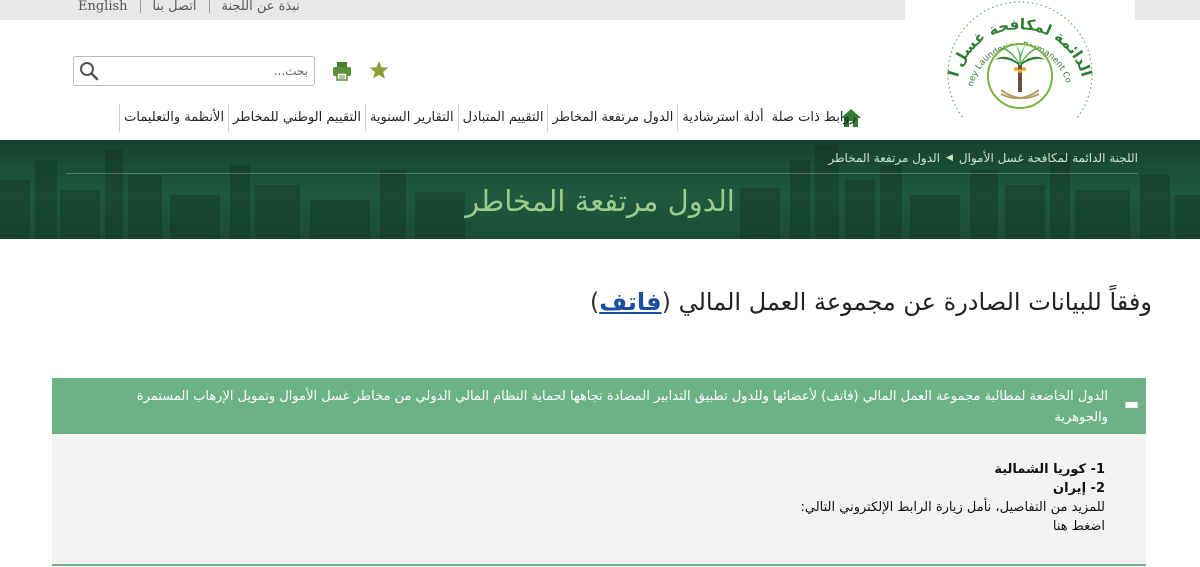 The image size is (1200, 567). Describe the element at coordinates (205, 71) in the screenshot. I see `search-input` at that location.